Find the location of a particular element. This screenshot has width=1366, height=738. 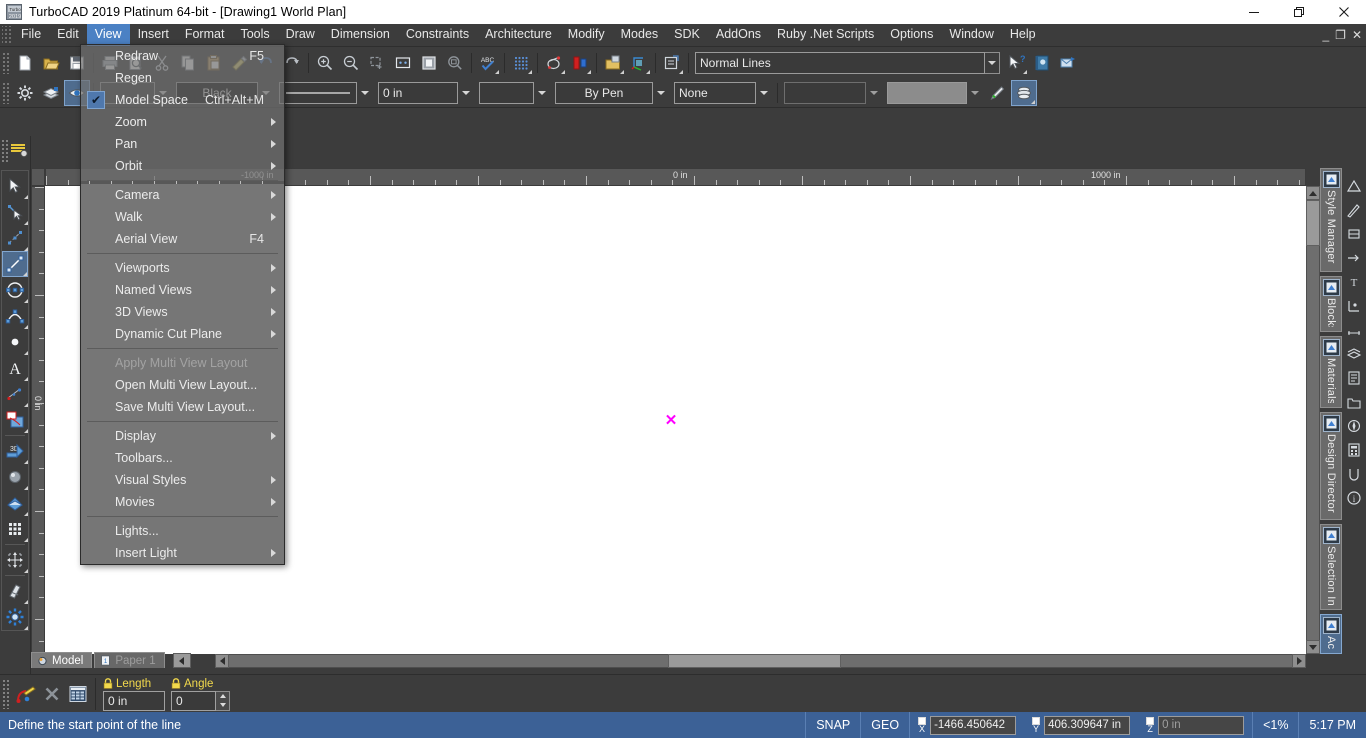

textstyle-combo is located at coordinates (832, 92).